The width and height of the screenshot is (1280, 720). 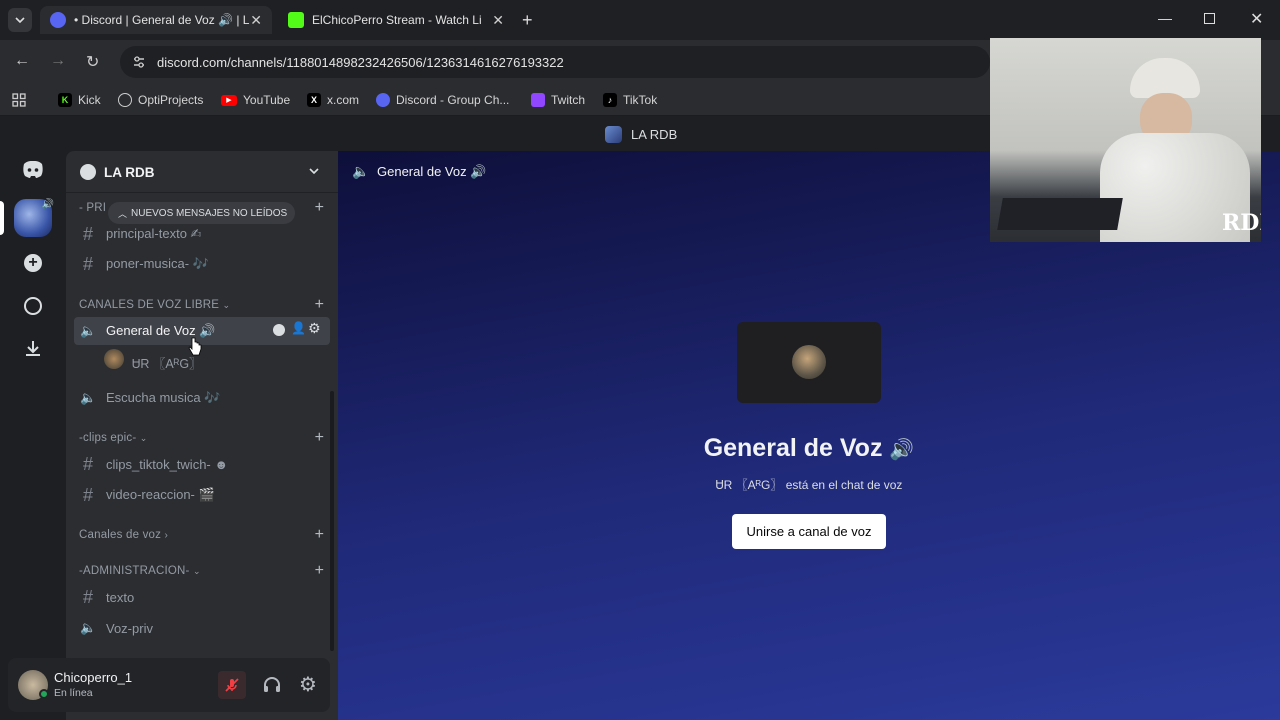 What do you see at coordinates (1256, 19) in the screenshot?
I see `close-window-icon: ✕` at bounding box center [1256, 19].